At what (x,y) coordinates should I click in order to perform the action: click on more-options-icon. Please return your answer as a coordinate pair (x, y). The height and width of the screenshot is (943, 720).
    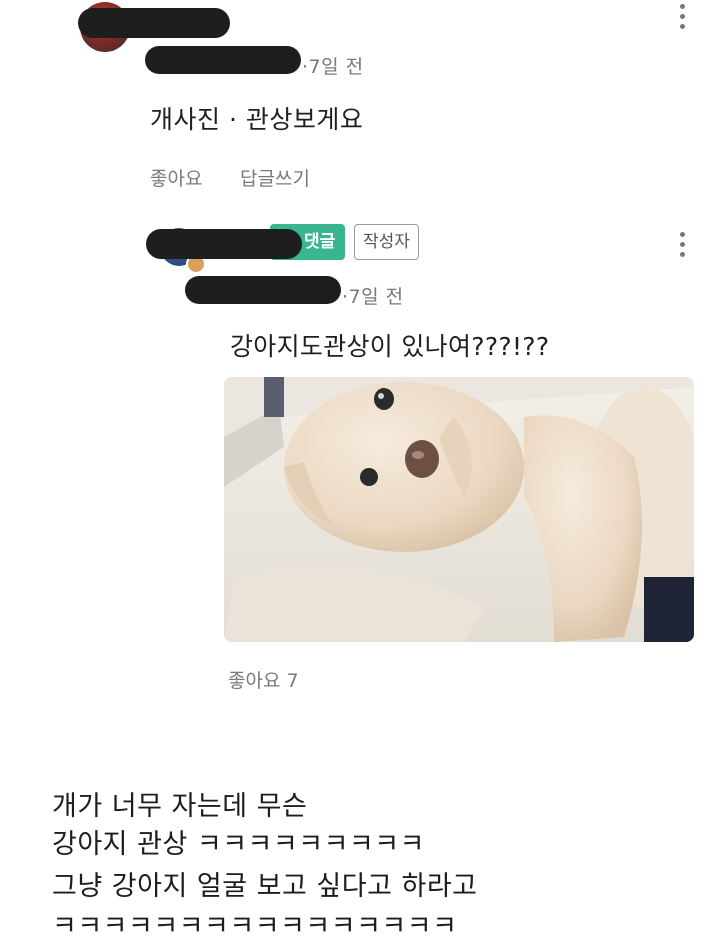
    Looking at the image, I should click on (683, 19).